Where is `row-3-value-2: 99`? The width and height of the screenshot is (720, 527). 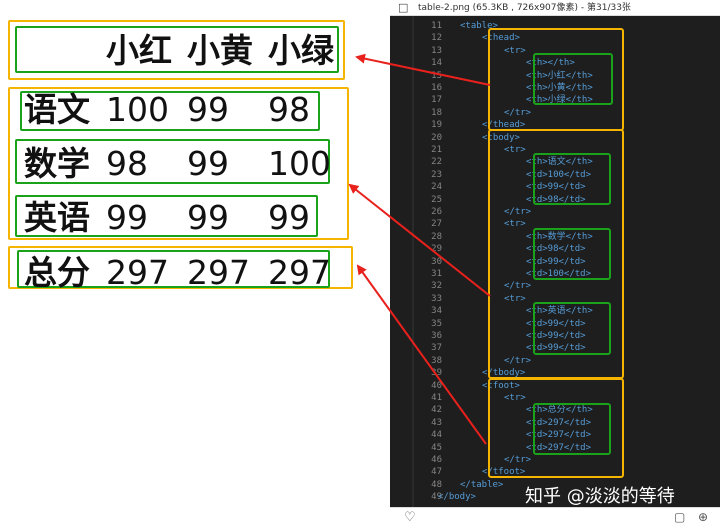 row-3-value-2: 99 is located at coordinates (208, 217).